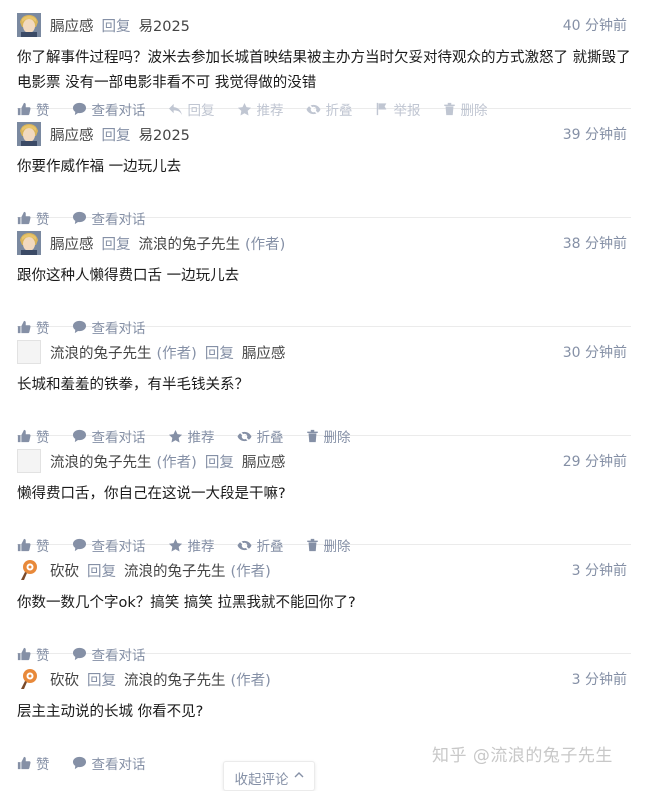  Describe the element at coordinates (594, 135) in the screenshot. I see `comment-time: 39 分钟前` at that location.